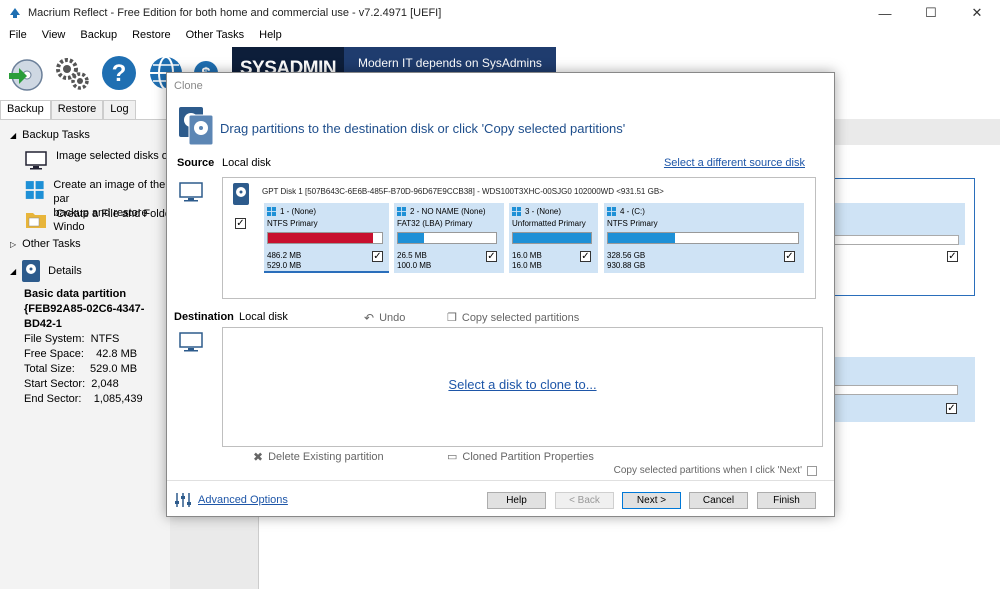 The width and height of the screenshot is (1000, 589). I want to click on menu-backup: Backup, so click(97, 35).